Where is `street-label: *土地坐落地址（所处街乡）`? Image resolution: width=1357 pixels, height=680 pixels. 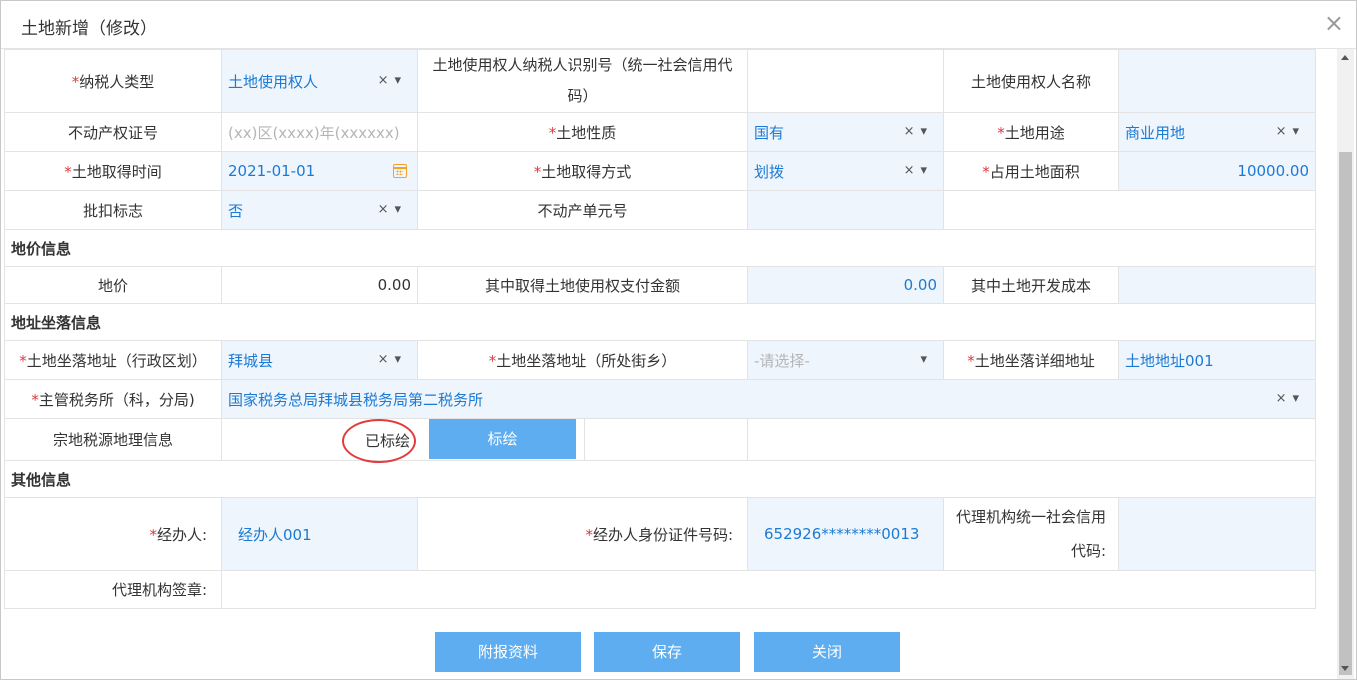
street-label: *土地坐落地址（所处街乡） is located at coordinates (582, 360).